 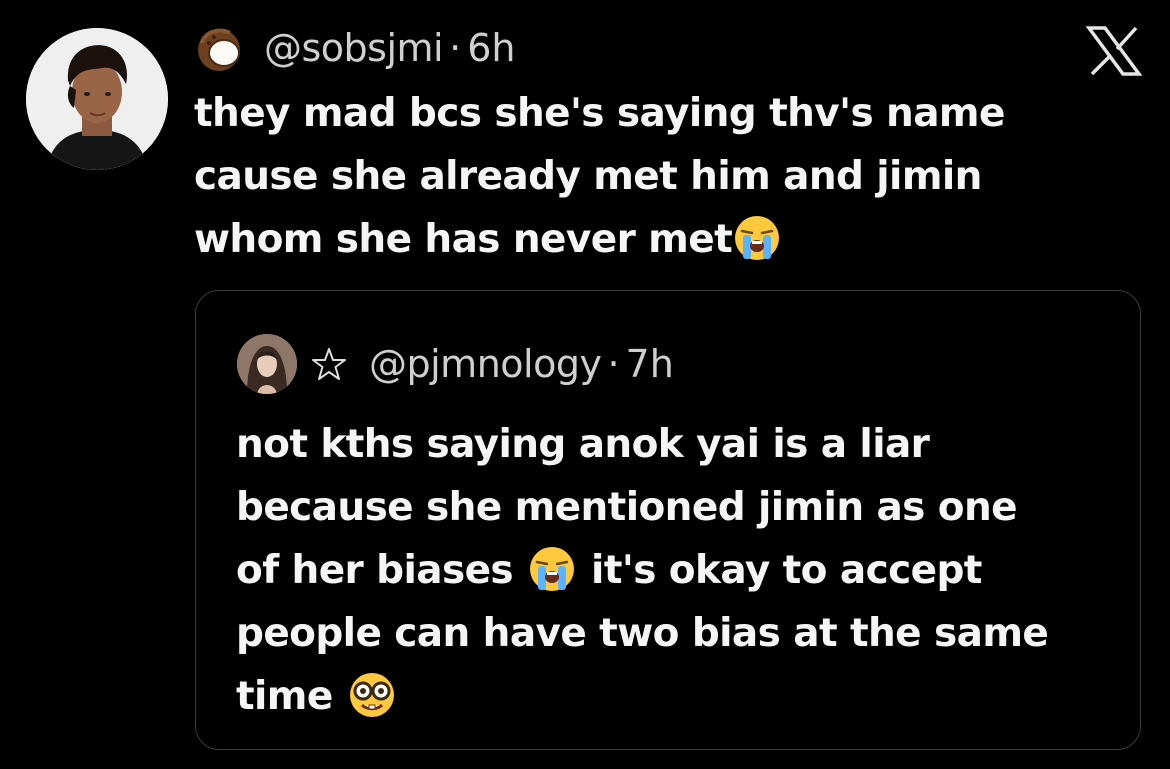 I want to click on quoted-post-header: @pjmnology · 7h, so click(x=455, y=364).